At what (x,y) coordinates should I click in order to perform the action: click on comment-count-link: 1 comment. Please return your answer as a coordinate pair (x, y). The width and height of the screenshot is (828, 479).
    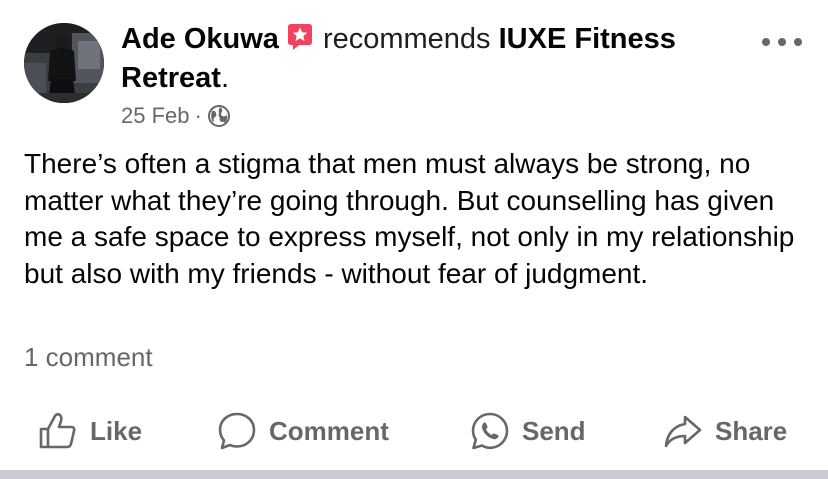
    Looking at the image, I should click on (88, 357).